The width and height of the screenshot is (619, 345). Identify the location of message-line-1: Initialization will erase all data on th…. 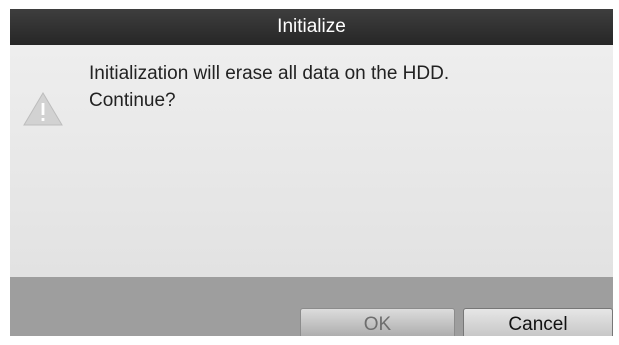
(269, 73).